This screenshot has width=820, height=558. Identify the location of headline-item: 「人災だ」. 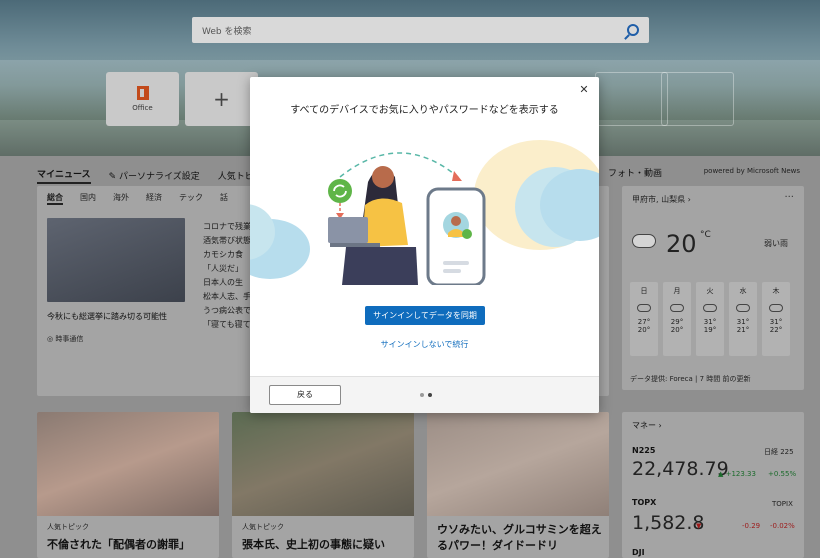
(227, 269).